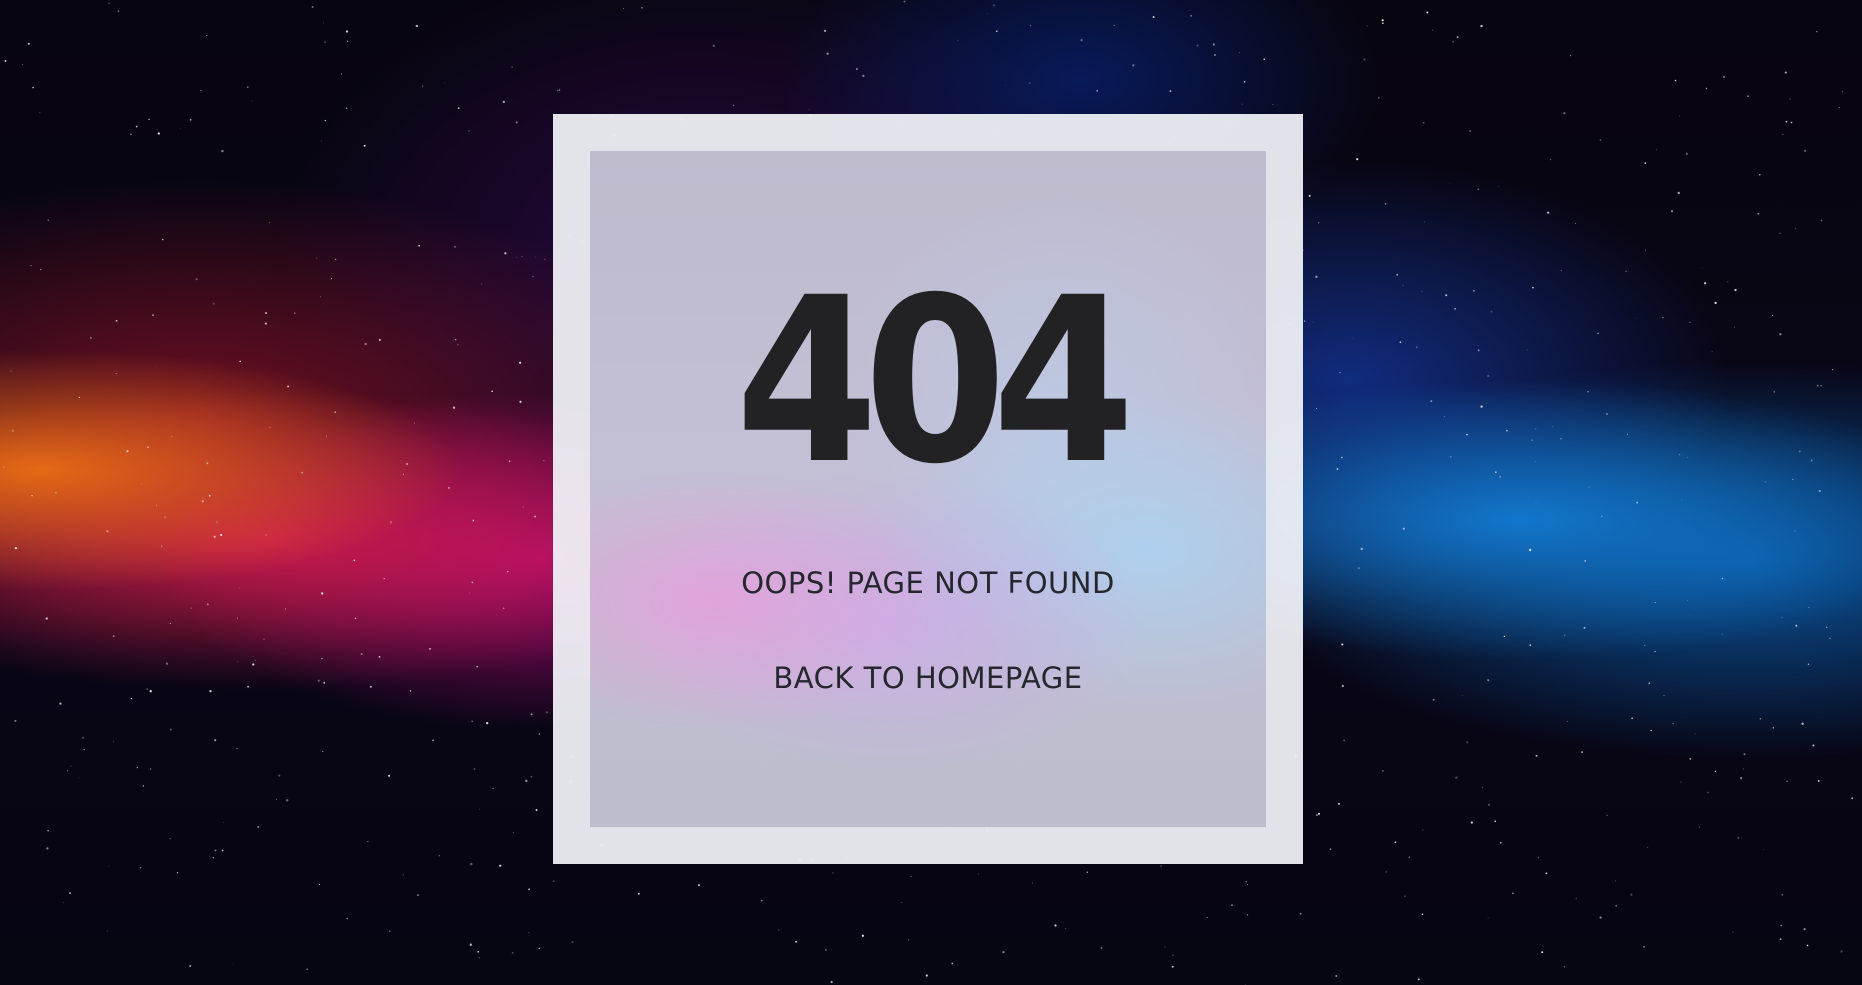  Describe the element at coordinates (928, 678) in the screenshot. I see `back-to-homepage-link: BACK TO HOMEPAGE` at that location.